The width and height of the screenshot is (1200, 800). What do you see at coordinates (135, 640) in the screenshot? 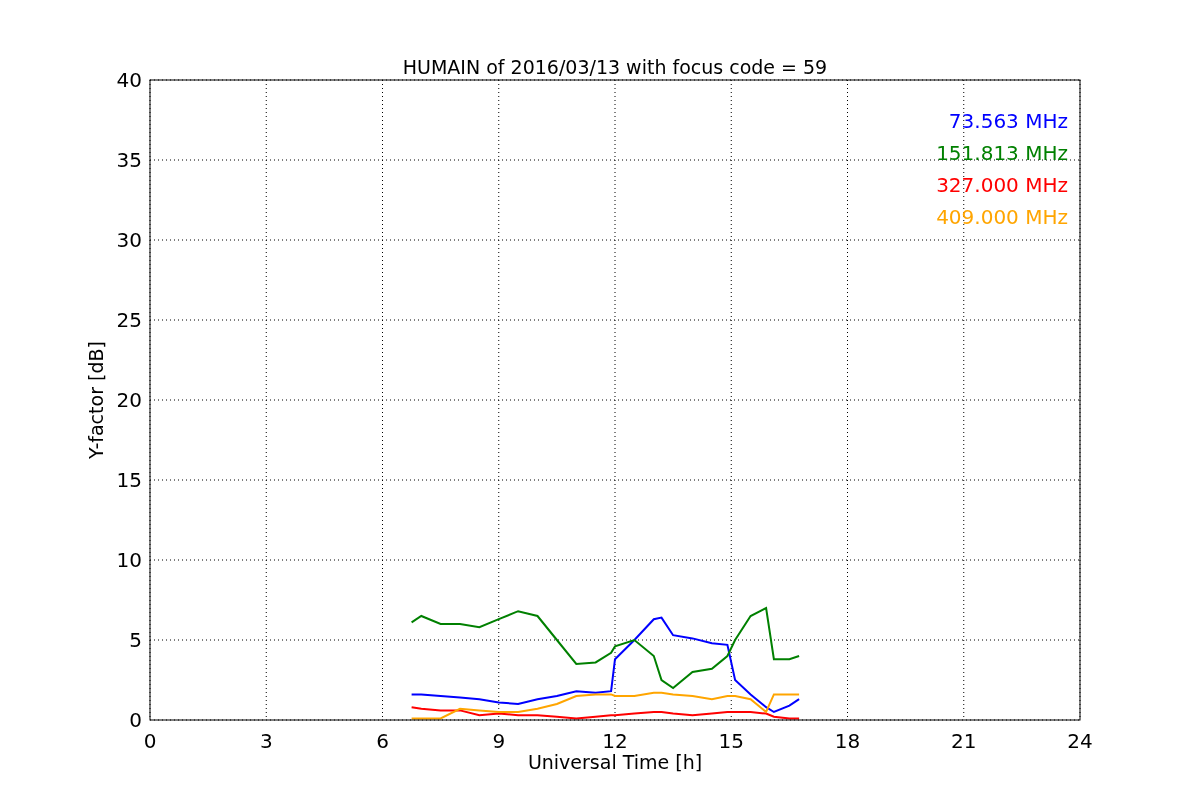
I see `tick-label: 5` at bounding box center [135, 640].